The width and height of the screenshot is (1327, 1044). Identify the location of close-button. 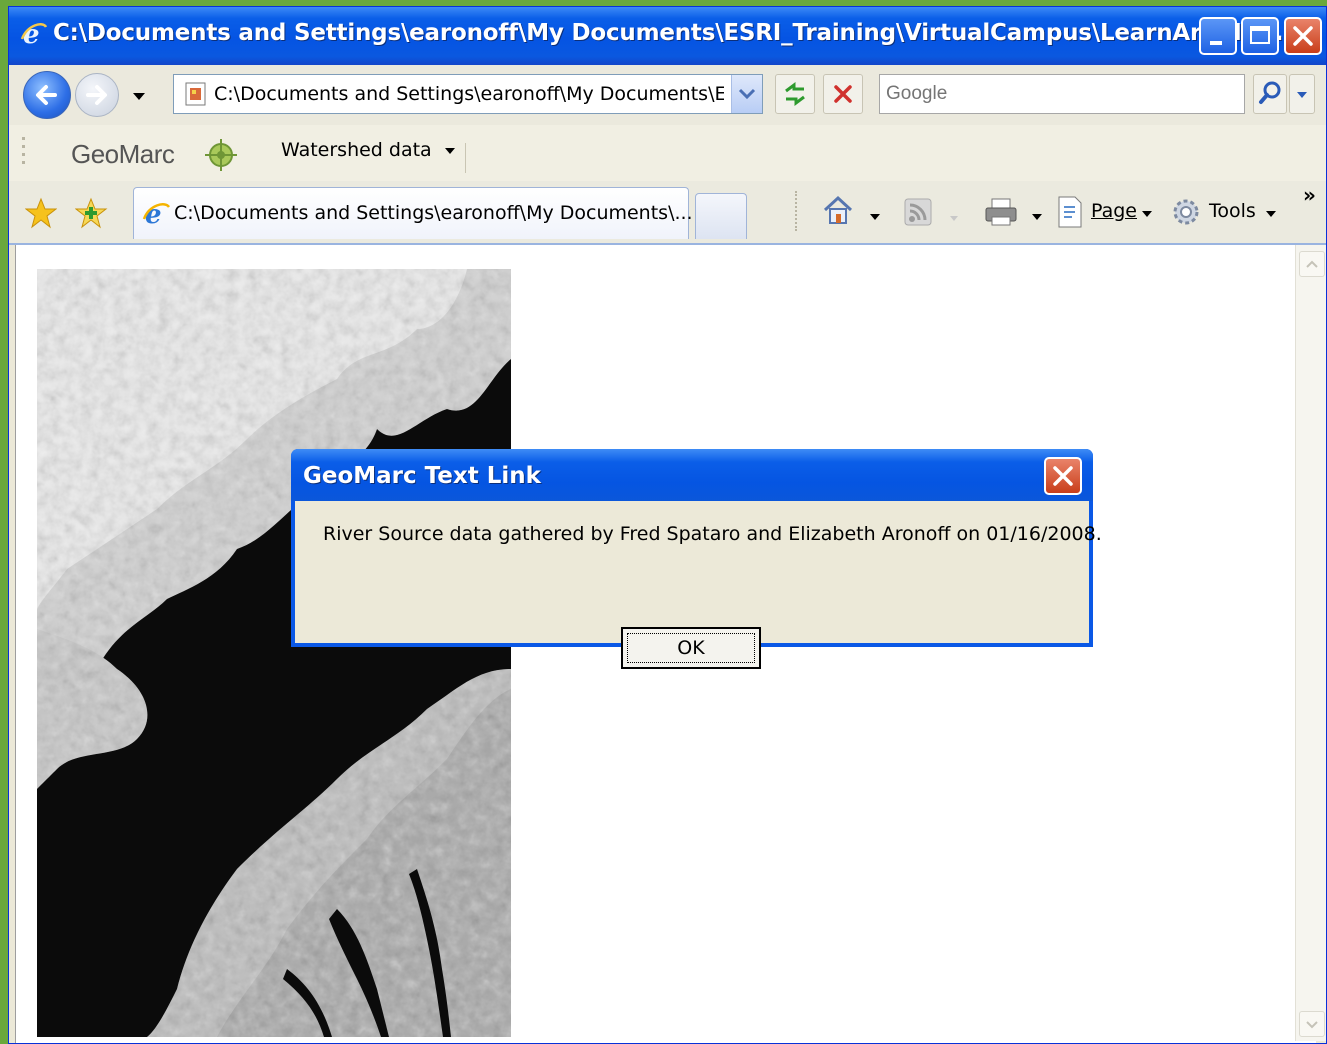
(1303, 36).